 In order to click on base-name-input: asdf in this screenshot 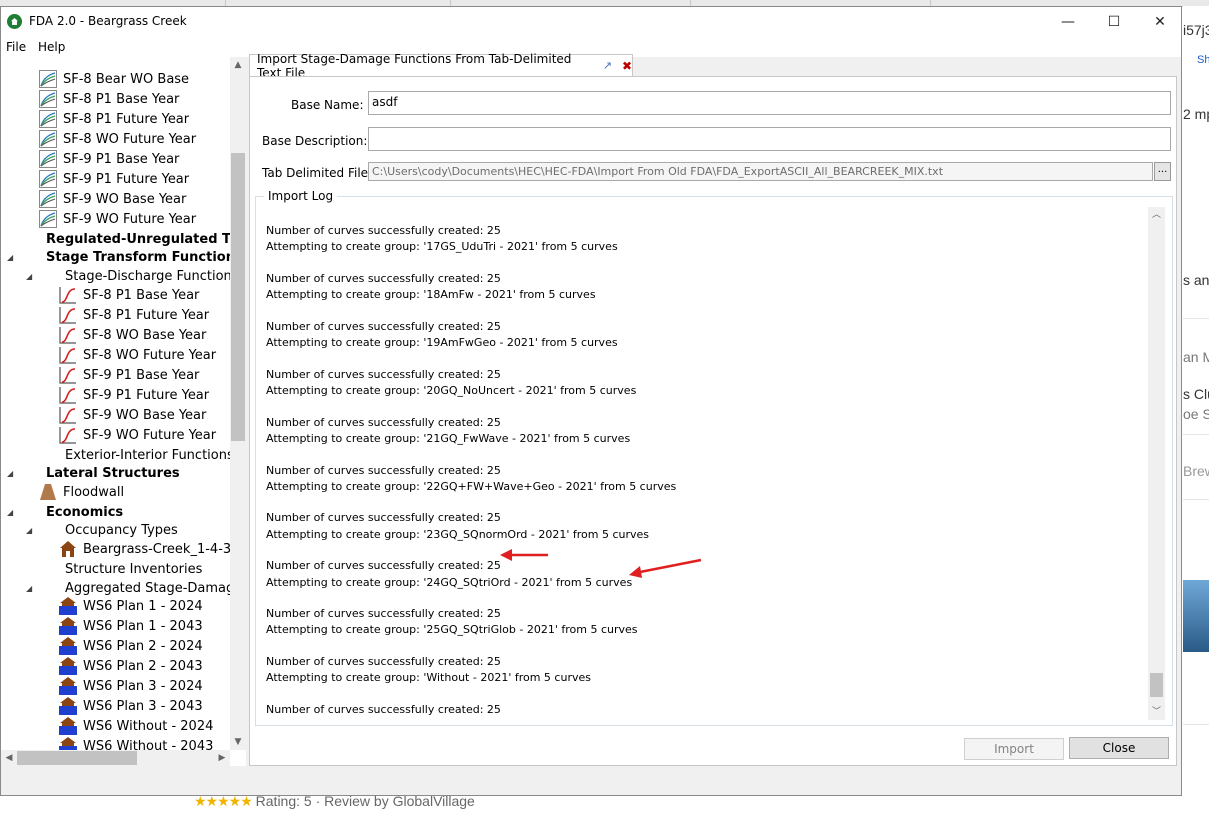, I will do `click(769, 103)`.